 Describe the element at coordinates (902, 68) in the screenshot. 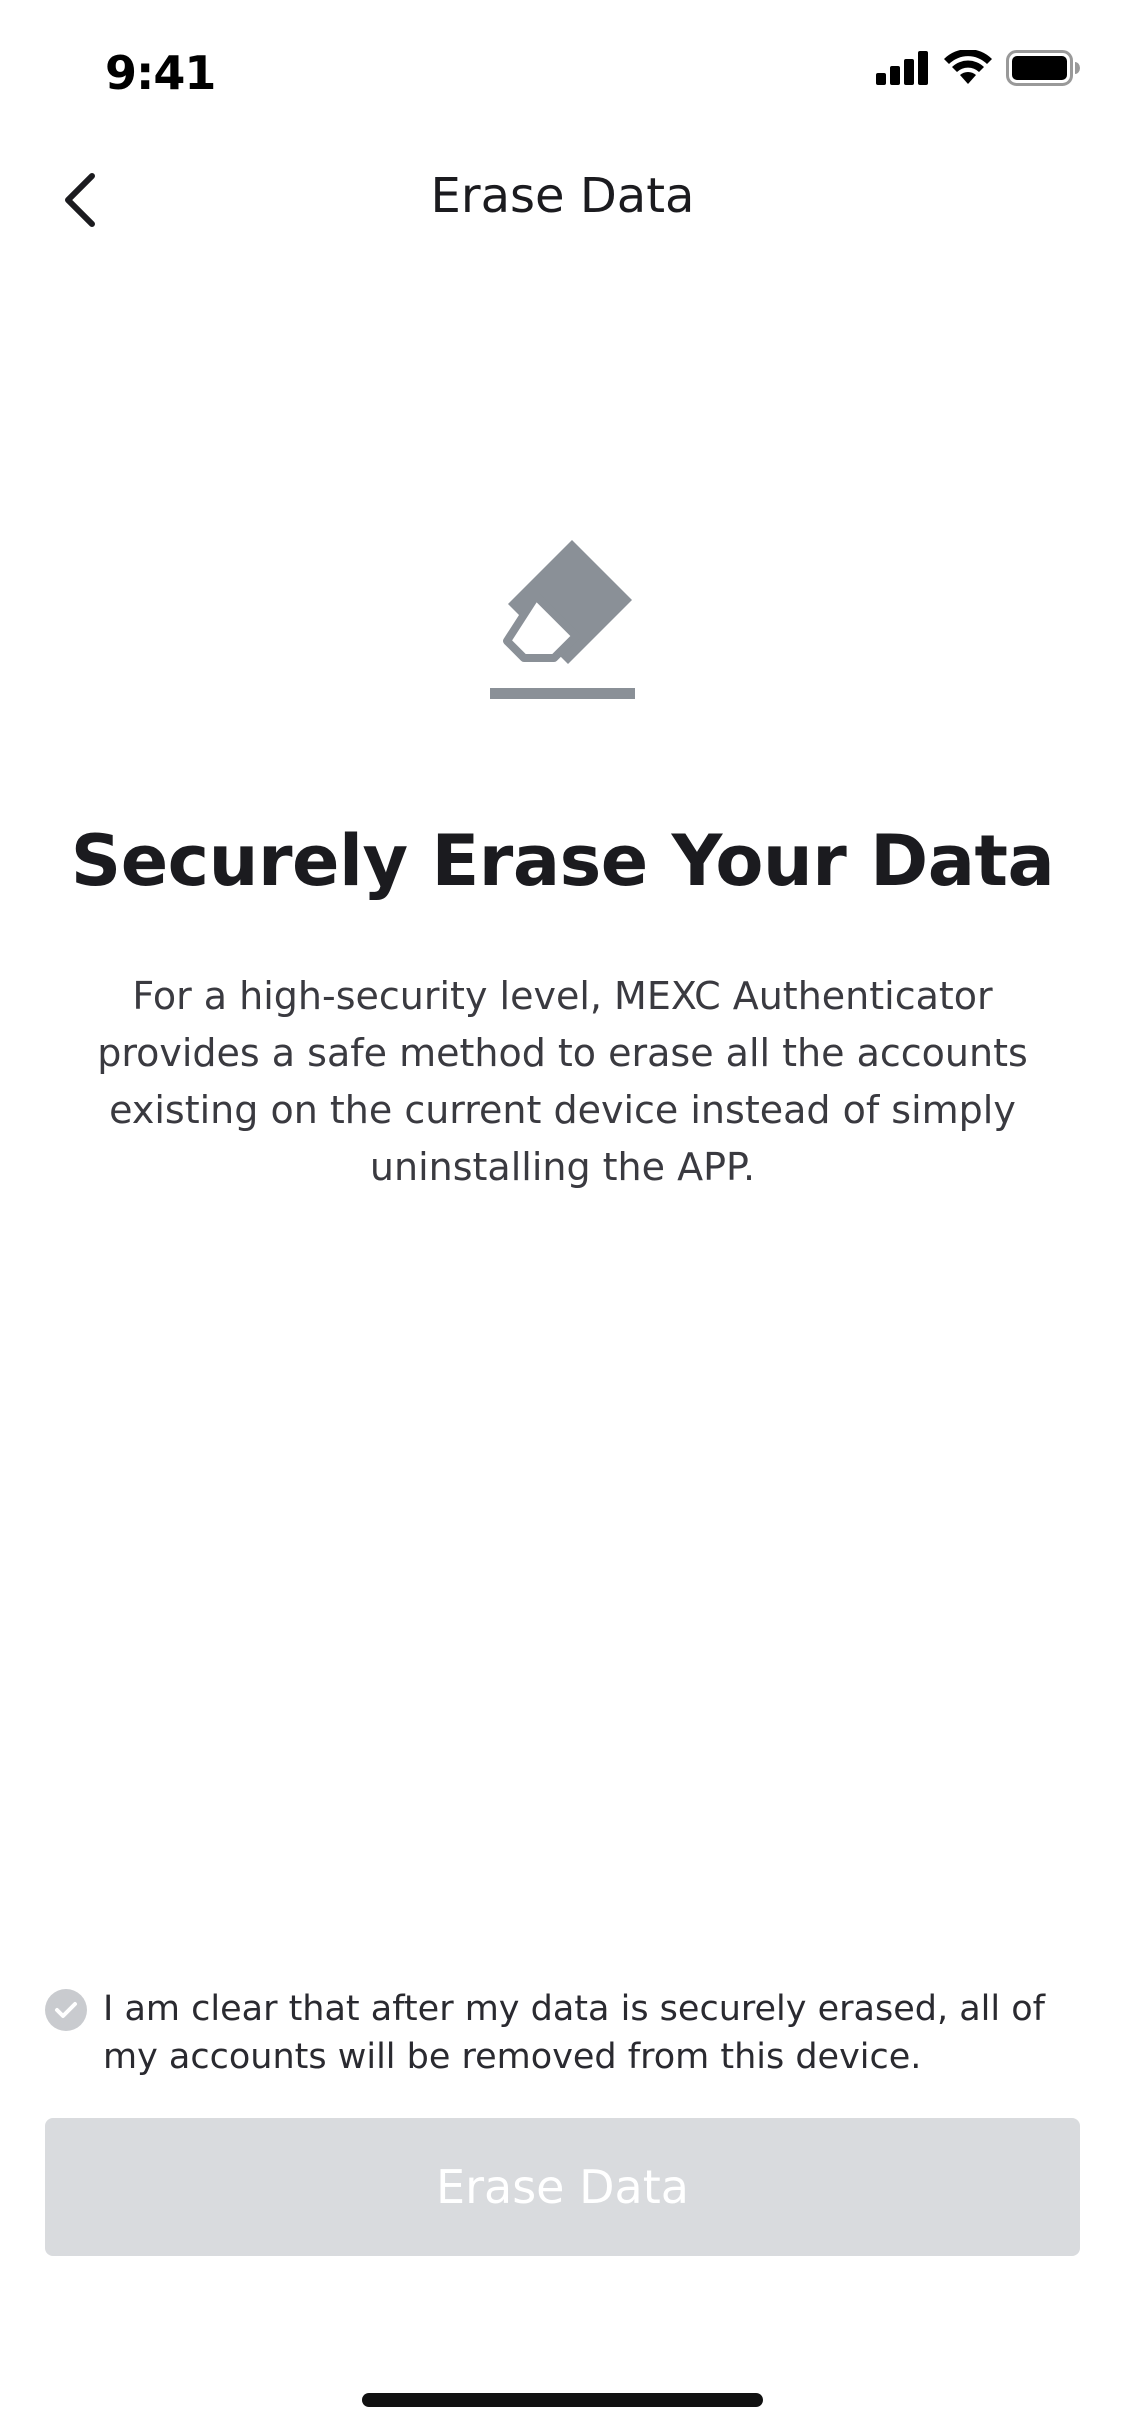

I see `cellular-signal-icon` at that location.